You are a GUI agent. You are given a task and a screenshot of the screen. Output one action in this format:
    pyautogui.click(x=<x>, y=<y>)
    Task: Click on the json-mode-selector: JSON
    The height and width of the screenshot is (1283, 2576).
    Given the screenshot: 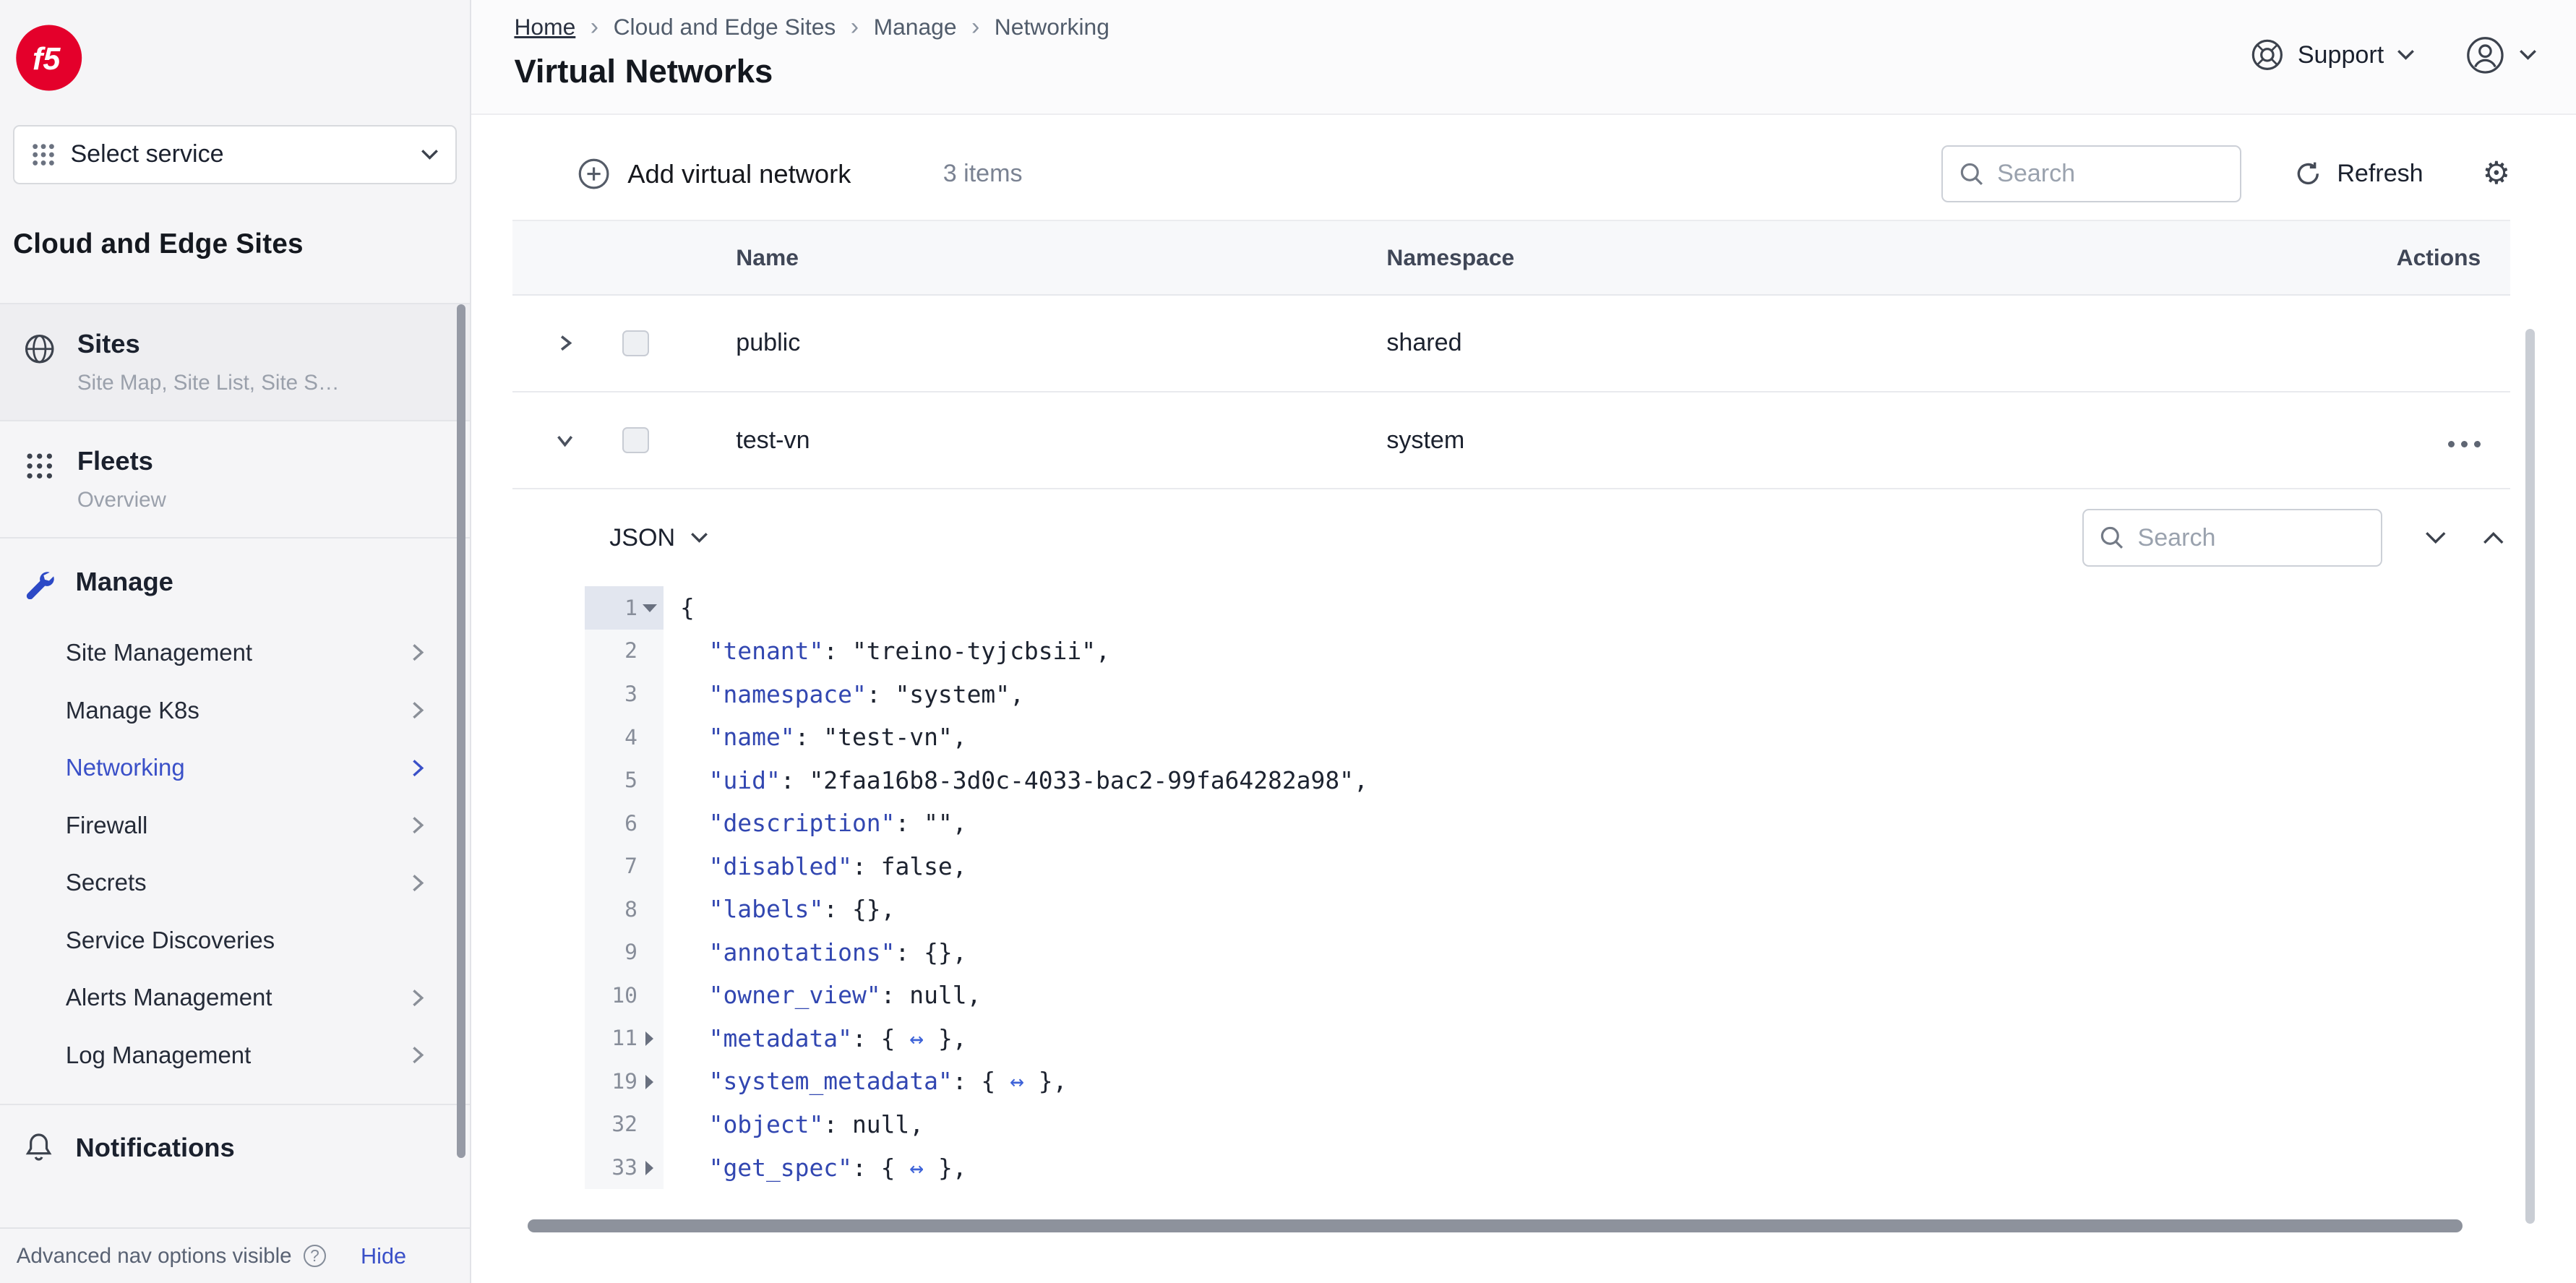 What is the action you would take?
    pyautogui.click(x=658, y=538)
    